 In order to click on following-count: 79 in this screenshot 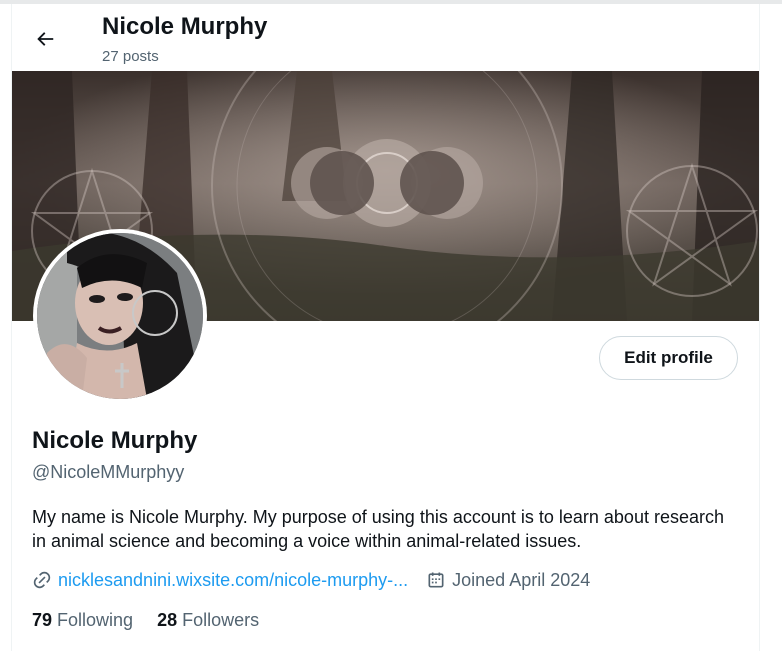, I will do `click(42, 619)`.